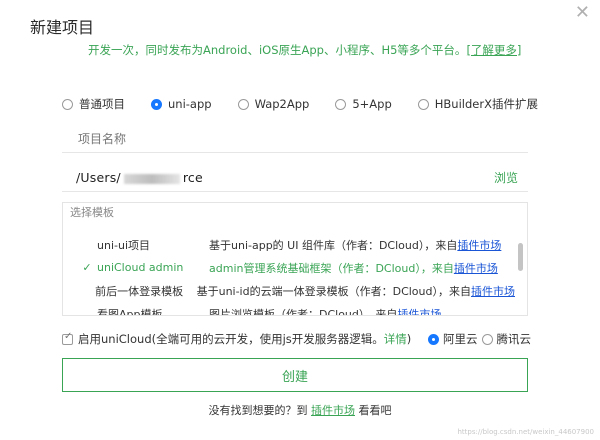  I want to click on type-normal: 普通项目, so click(93, 104).